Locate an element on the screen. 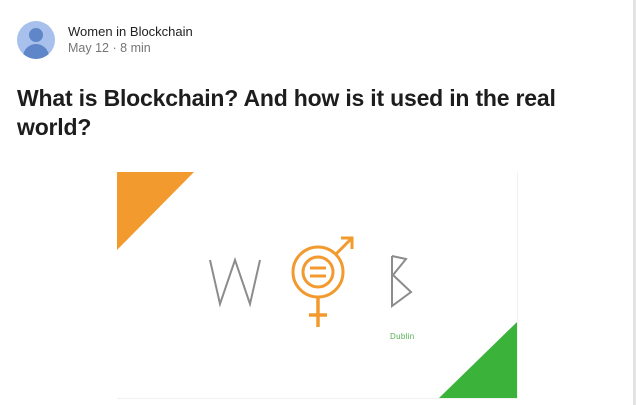  avatar-shoulders is located at coordinates (36, 51).